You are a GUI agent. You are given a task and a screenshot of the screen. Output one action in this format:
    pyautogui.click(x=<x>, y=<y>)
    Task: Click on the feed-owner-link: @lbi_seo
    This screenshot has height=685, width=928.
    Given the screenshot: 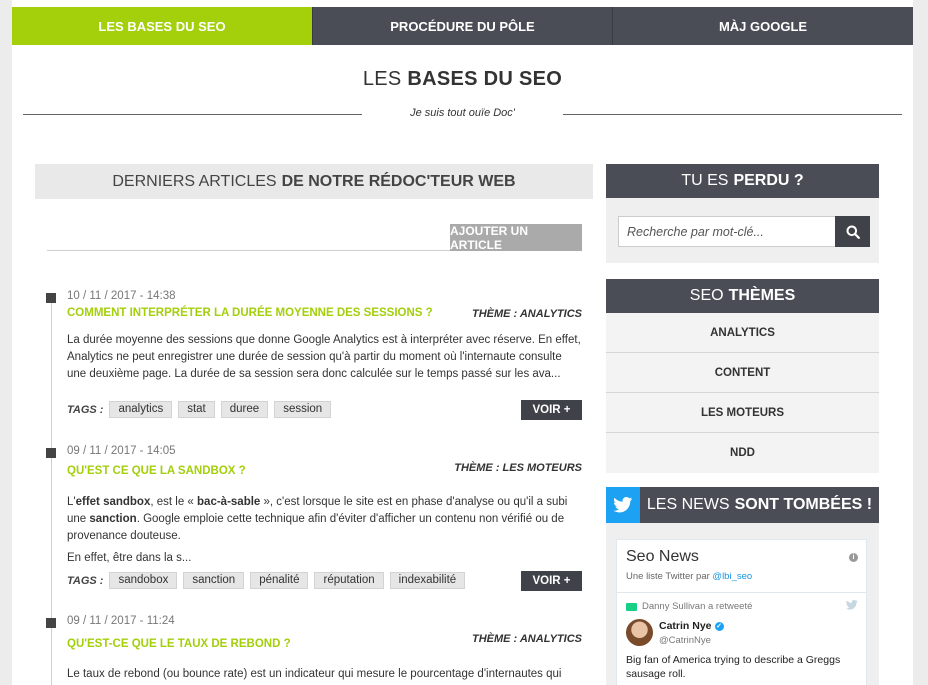 What is the action you would take?
    pyautogui.click(x=732, y=576)
    